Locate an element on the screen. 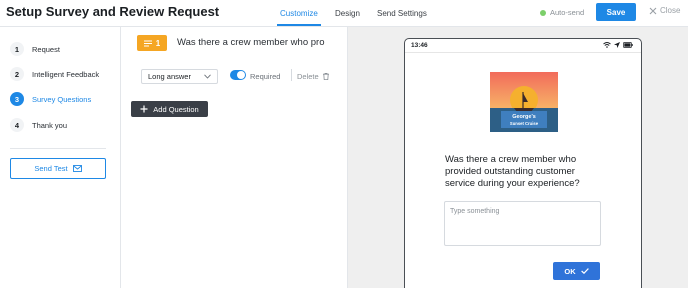  divider is located at coordinates (291, 75).